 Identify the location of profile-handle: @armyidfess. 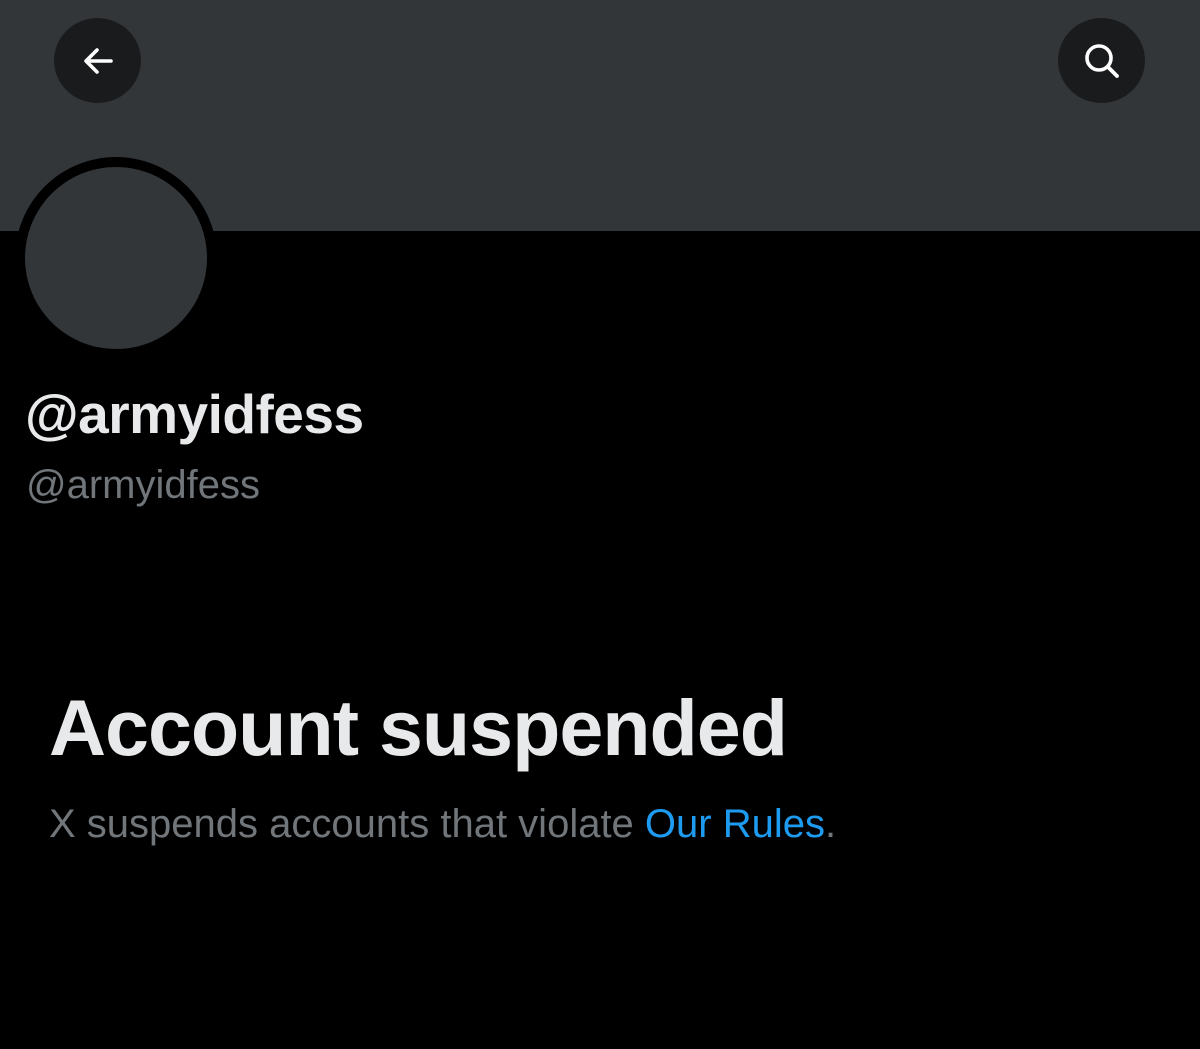
(143, 485).